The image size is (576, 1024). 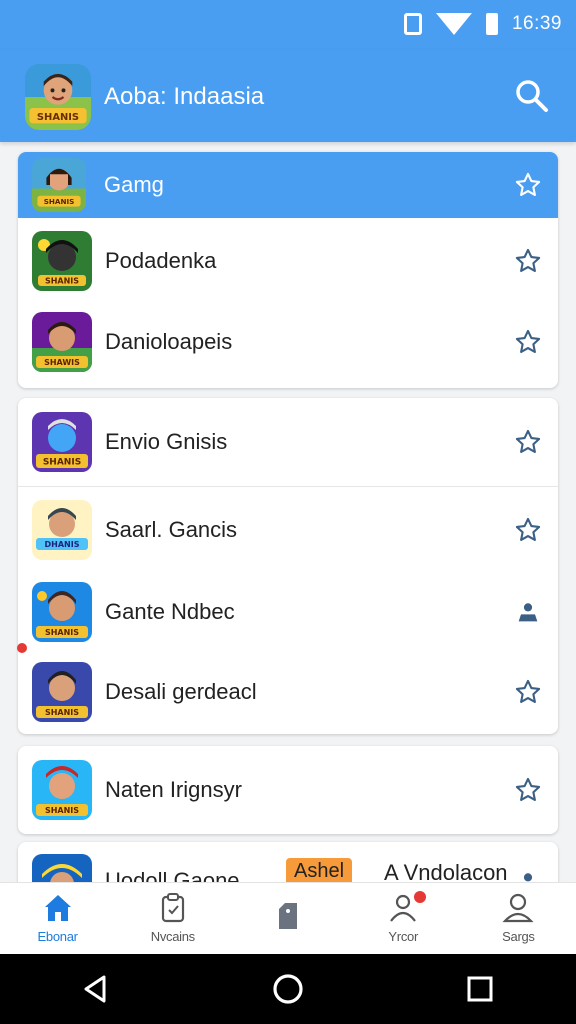 What do you see at coordinates (288, 185) in the screenshot?
I see `list-item: SHANIS Gamg` at bounding box center [288, 185].